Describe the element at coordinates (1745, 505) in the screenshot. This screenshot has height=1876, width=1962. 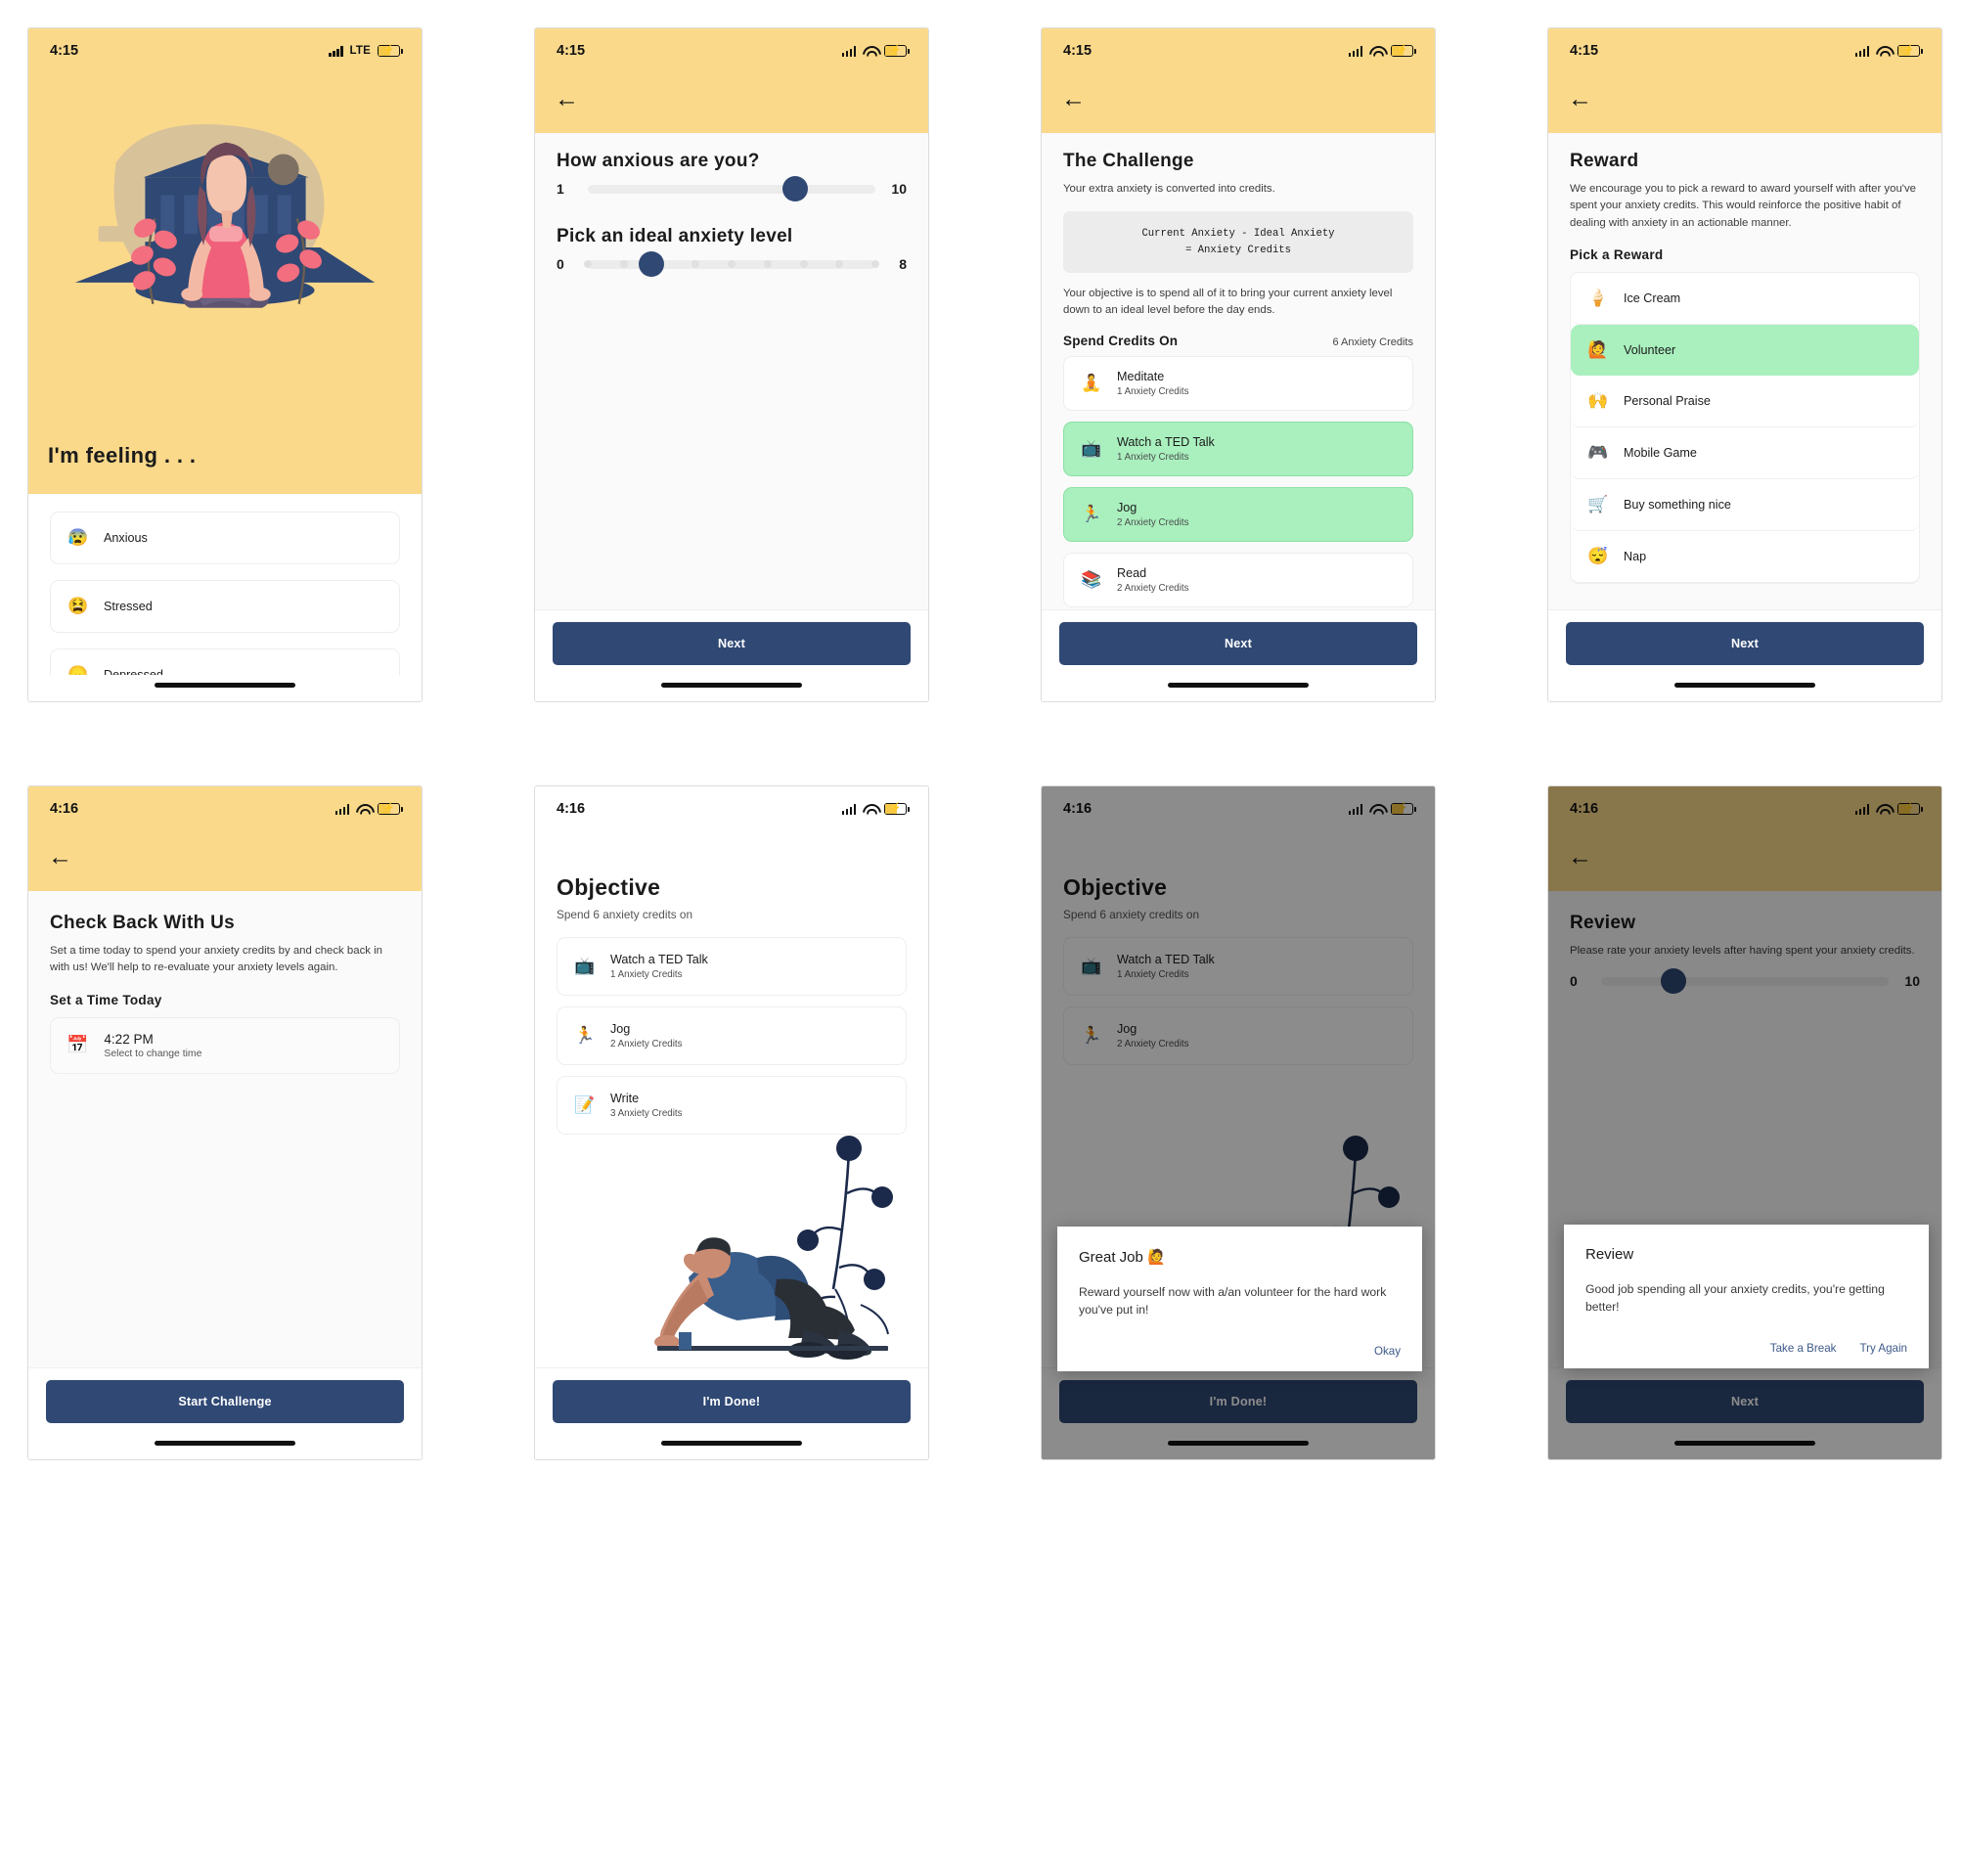
I see `reward-option-buy-something-nice: 🛒 Buy something nice` at that location.